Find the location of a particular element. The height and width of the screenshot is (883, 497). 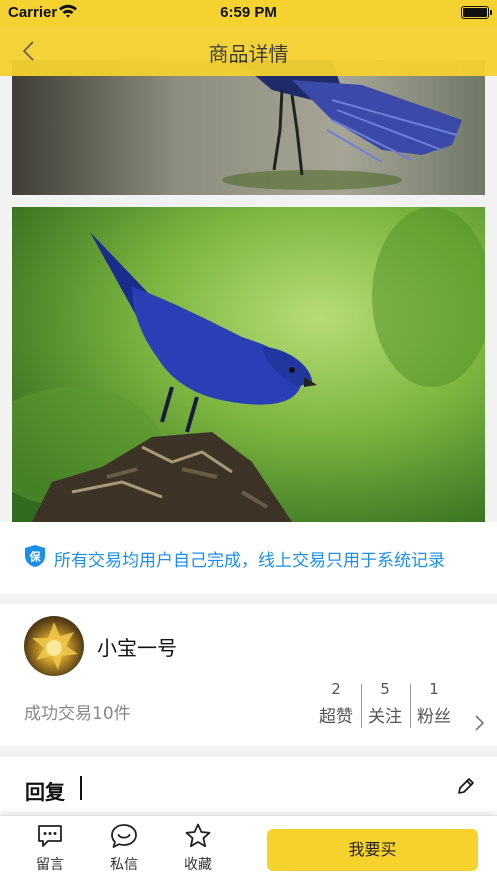

stat-value: 5 is located at coordinates (385, 689).